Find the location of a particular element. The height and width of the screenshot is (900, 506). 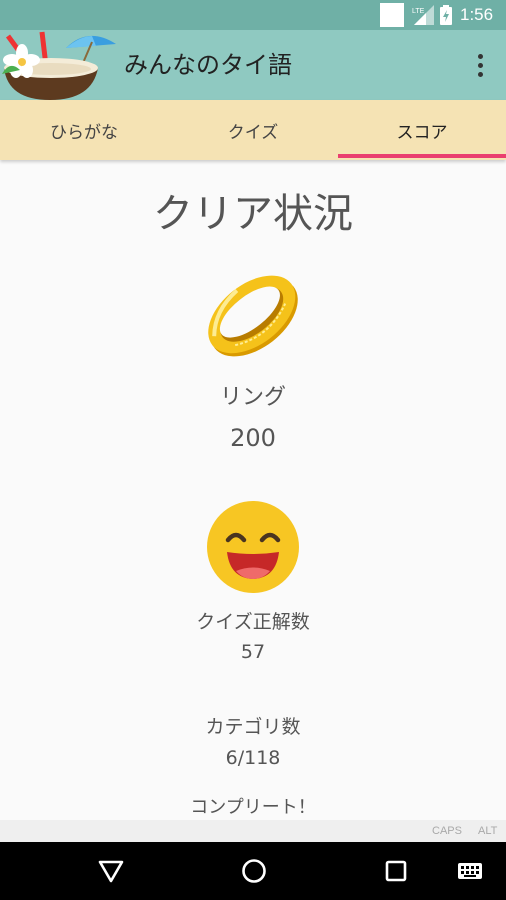

home-circle-icon is located at coordinates (254, 871).